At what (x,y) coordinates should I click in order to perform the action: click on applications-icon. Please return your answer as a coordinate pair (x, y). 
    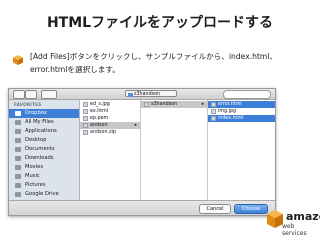
    Looking at the image, I should click on (18, 131).